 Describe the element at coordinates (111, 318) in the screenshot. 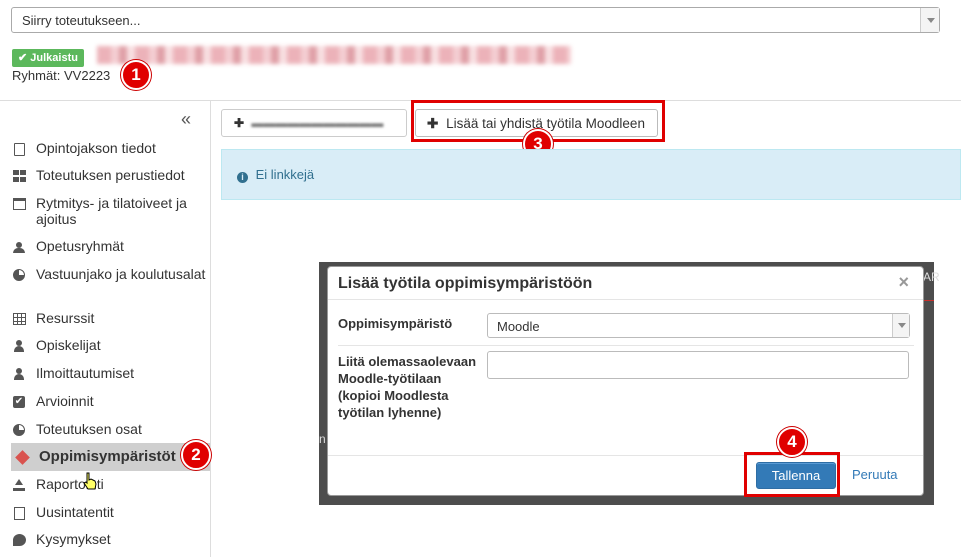

I see `sidebar-item-resources: Resurssit` at that location.